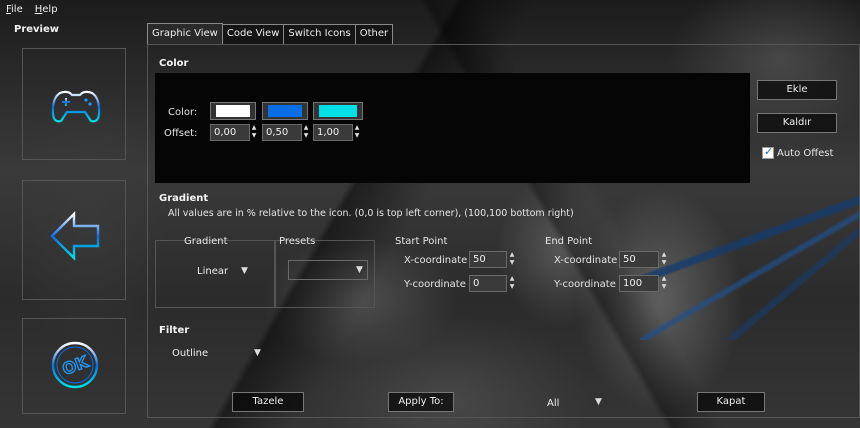 This screenshot has width=860, height=428. Describe the element at coordinates (436, 260) in the screenshot. I see `start-x-label: X-coordinate` at that location.